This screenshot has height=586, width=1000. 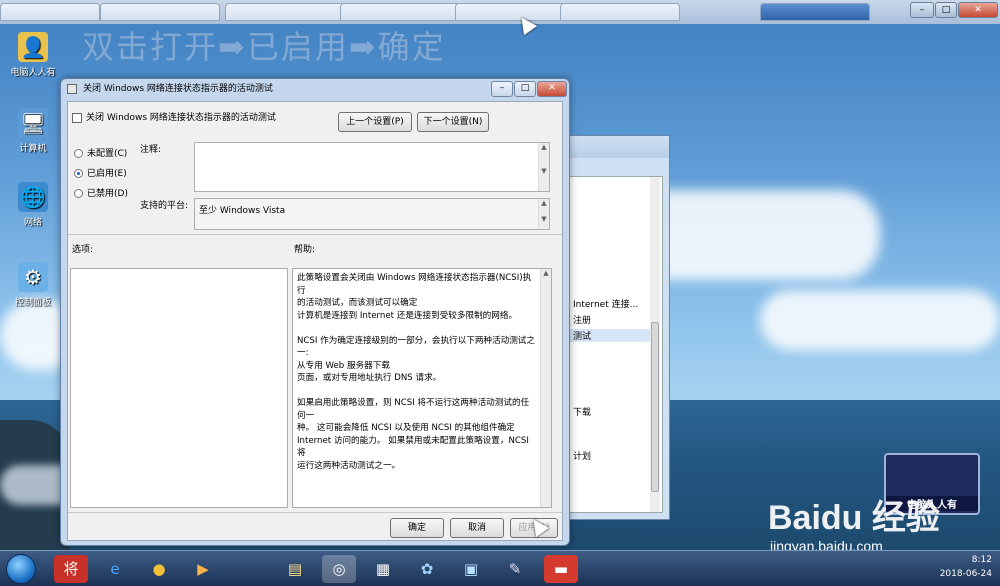 I want to click on platform-label: 支持的平台:, so click(x=164, y=206).